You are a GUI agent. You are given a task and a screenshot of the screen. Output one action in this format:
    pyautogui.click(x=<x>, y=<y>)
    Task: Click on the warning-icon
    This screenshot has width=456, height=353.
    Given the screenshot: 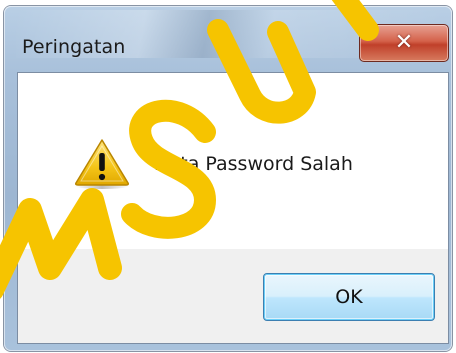 What is the action you would take?
    pyautogui.click(x=102, y=164)
    